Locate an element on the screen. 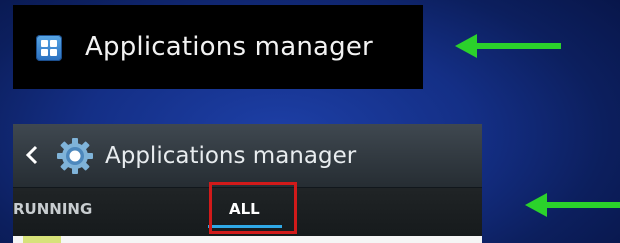 Image resolution: width=620 pixels, height=243 pixels. page-title: Applications manager is located at coordinates (231, 156).